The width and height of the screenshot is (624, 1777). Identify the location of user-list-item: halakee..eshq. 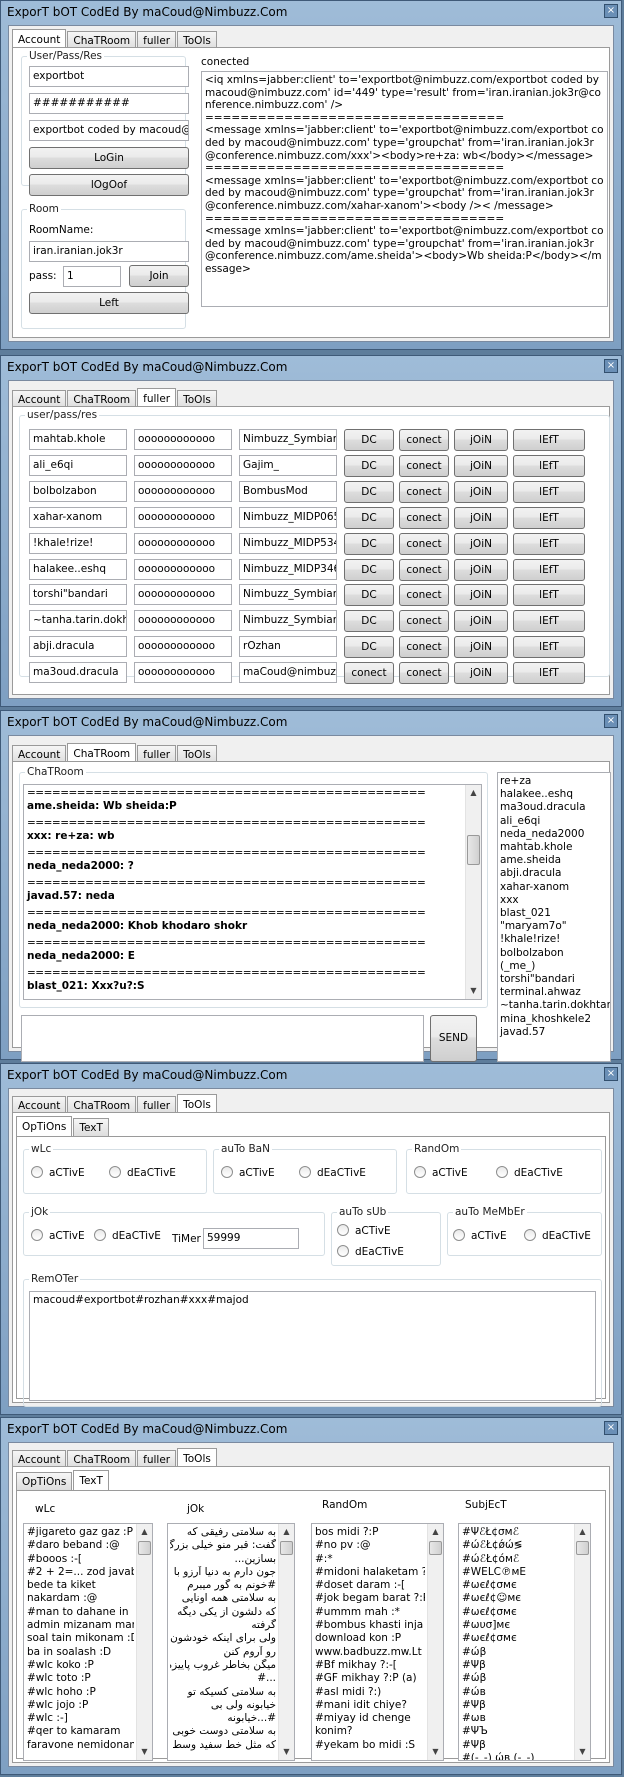
(554, 794).